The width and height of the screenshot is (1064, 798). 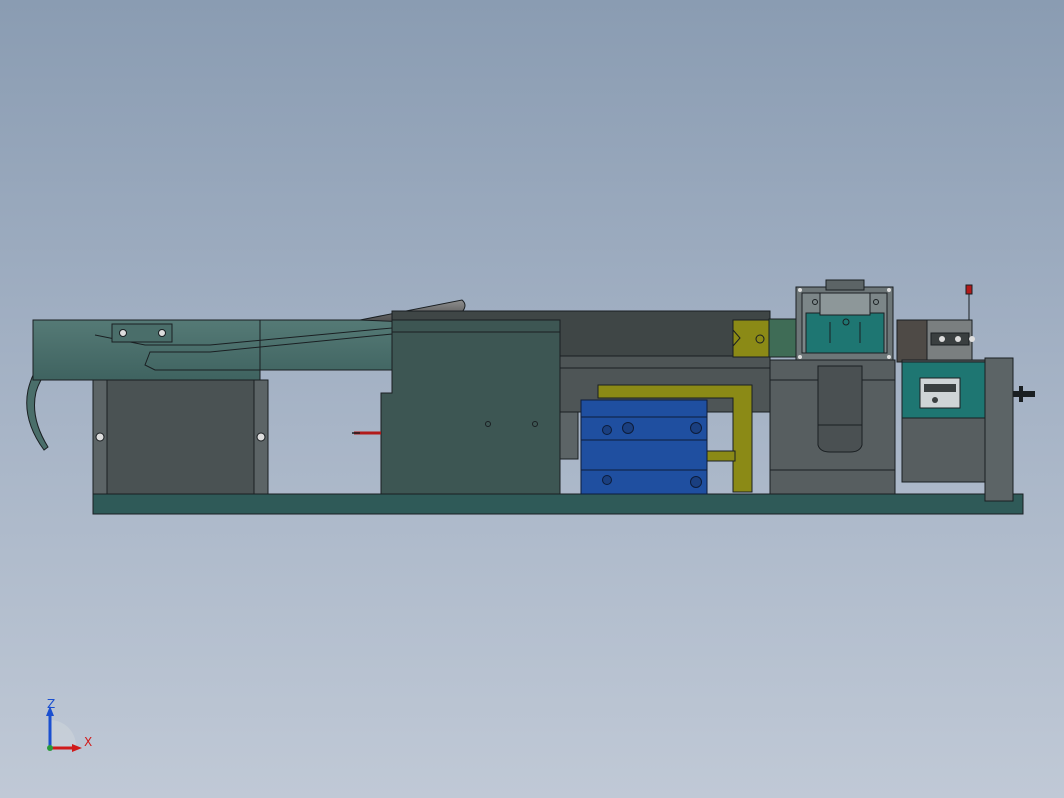 What do you see at coordinates (721, 456) in the screenshot?
I see `olive-rod` at bounding box center [721, 456].